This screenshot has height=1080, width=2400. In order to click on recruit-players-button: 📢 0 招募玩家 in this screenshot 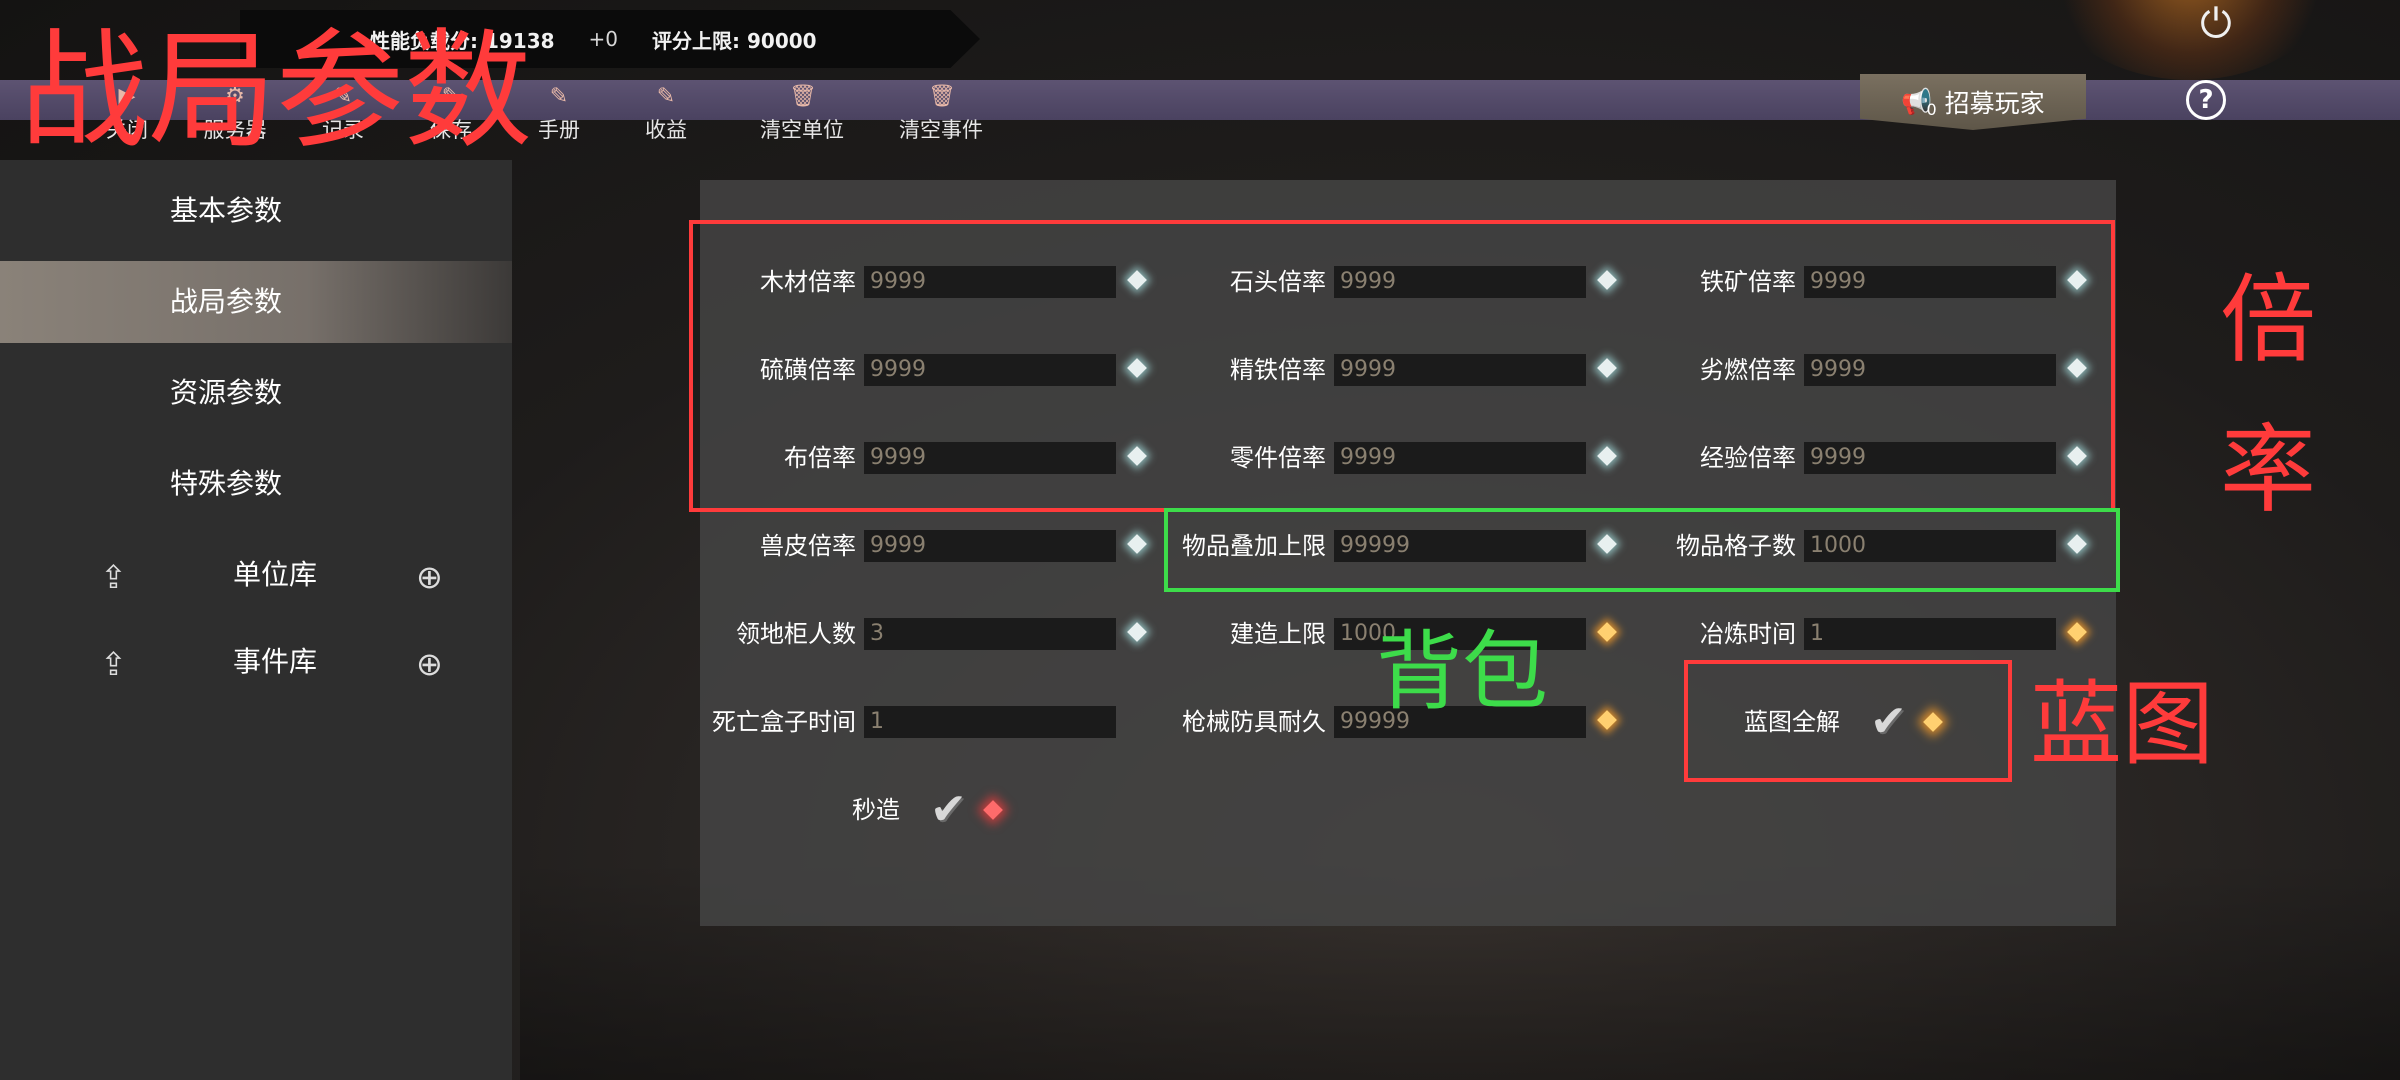, I will do `click(1973, 102)`.